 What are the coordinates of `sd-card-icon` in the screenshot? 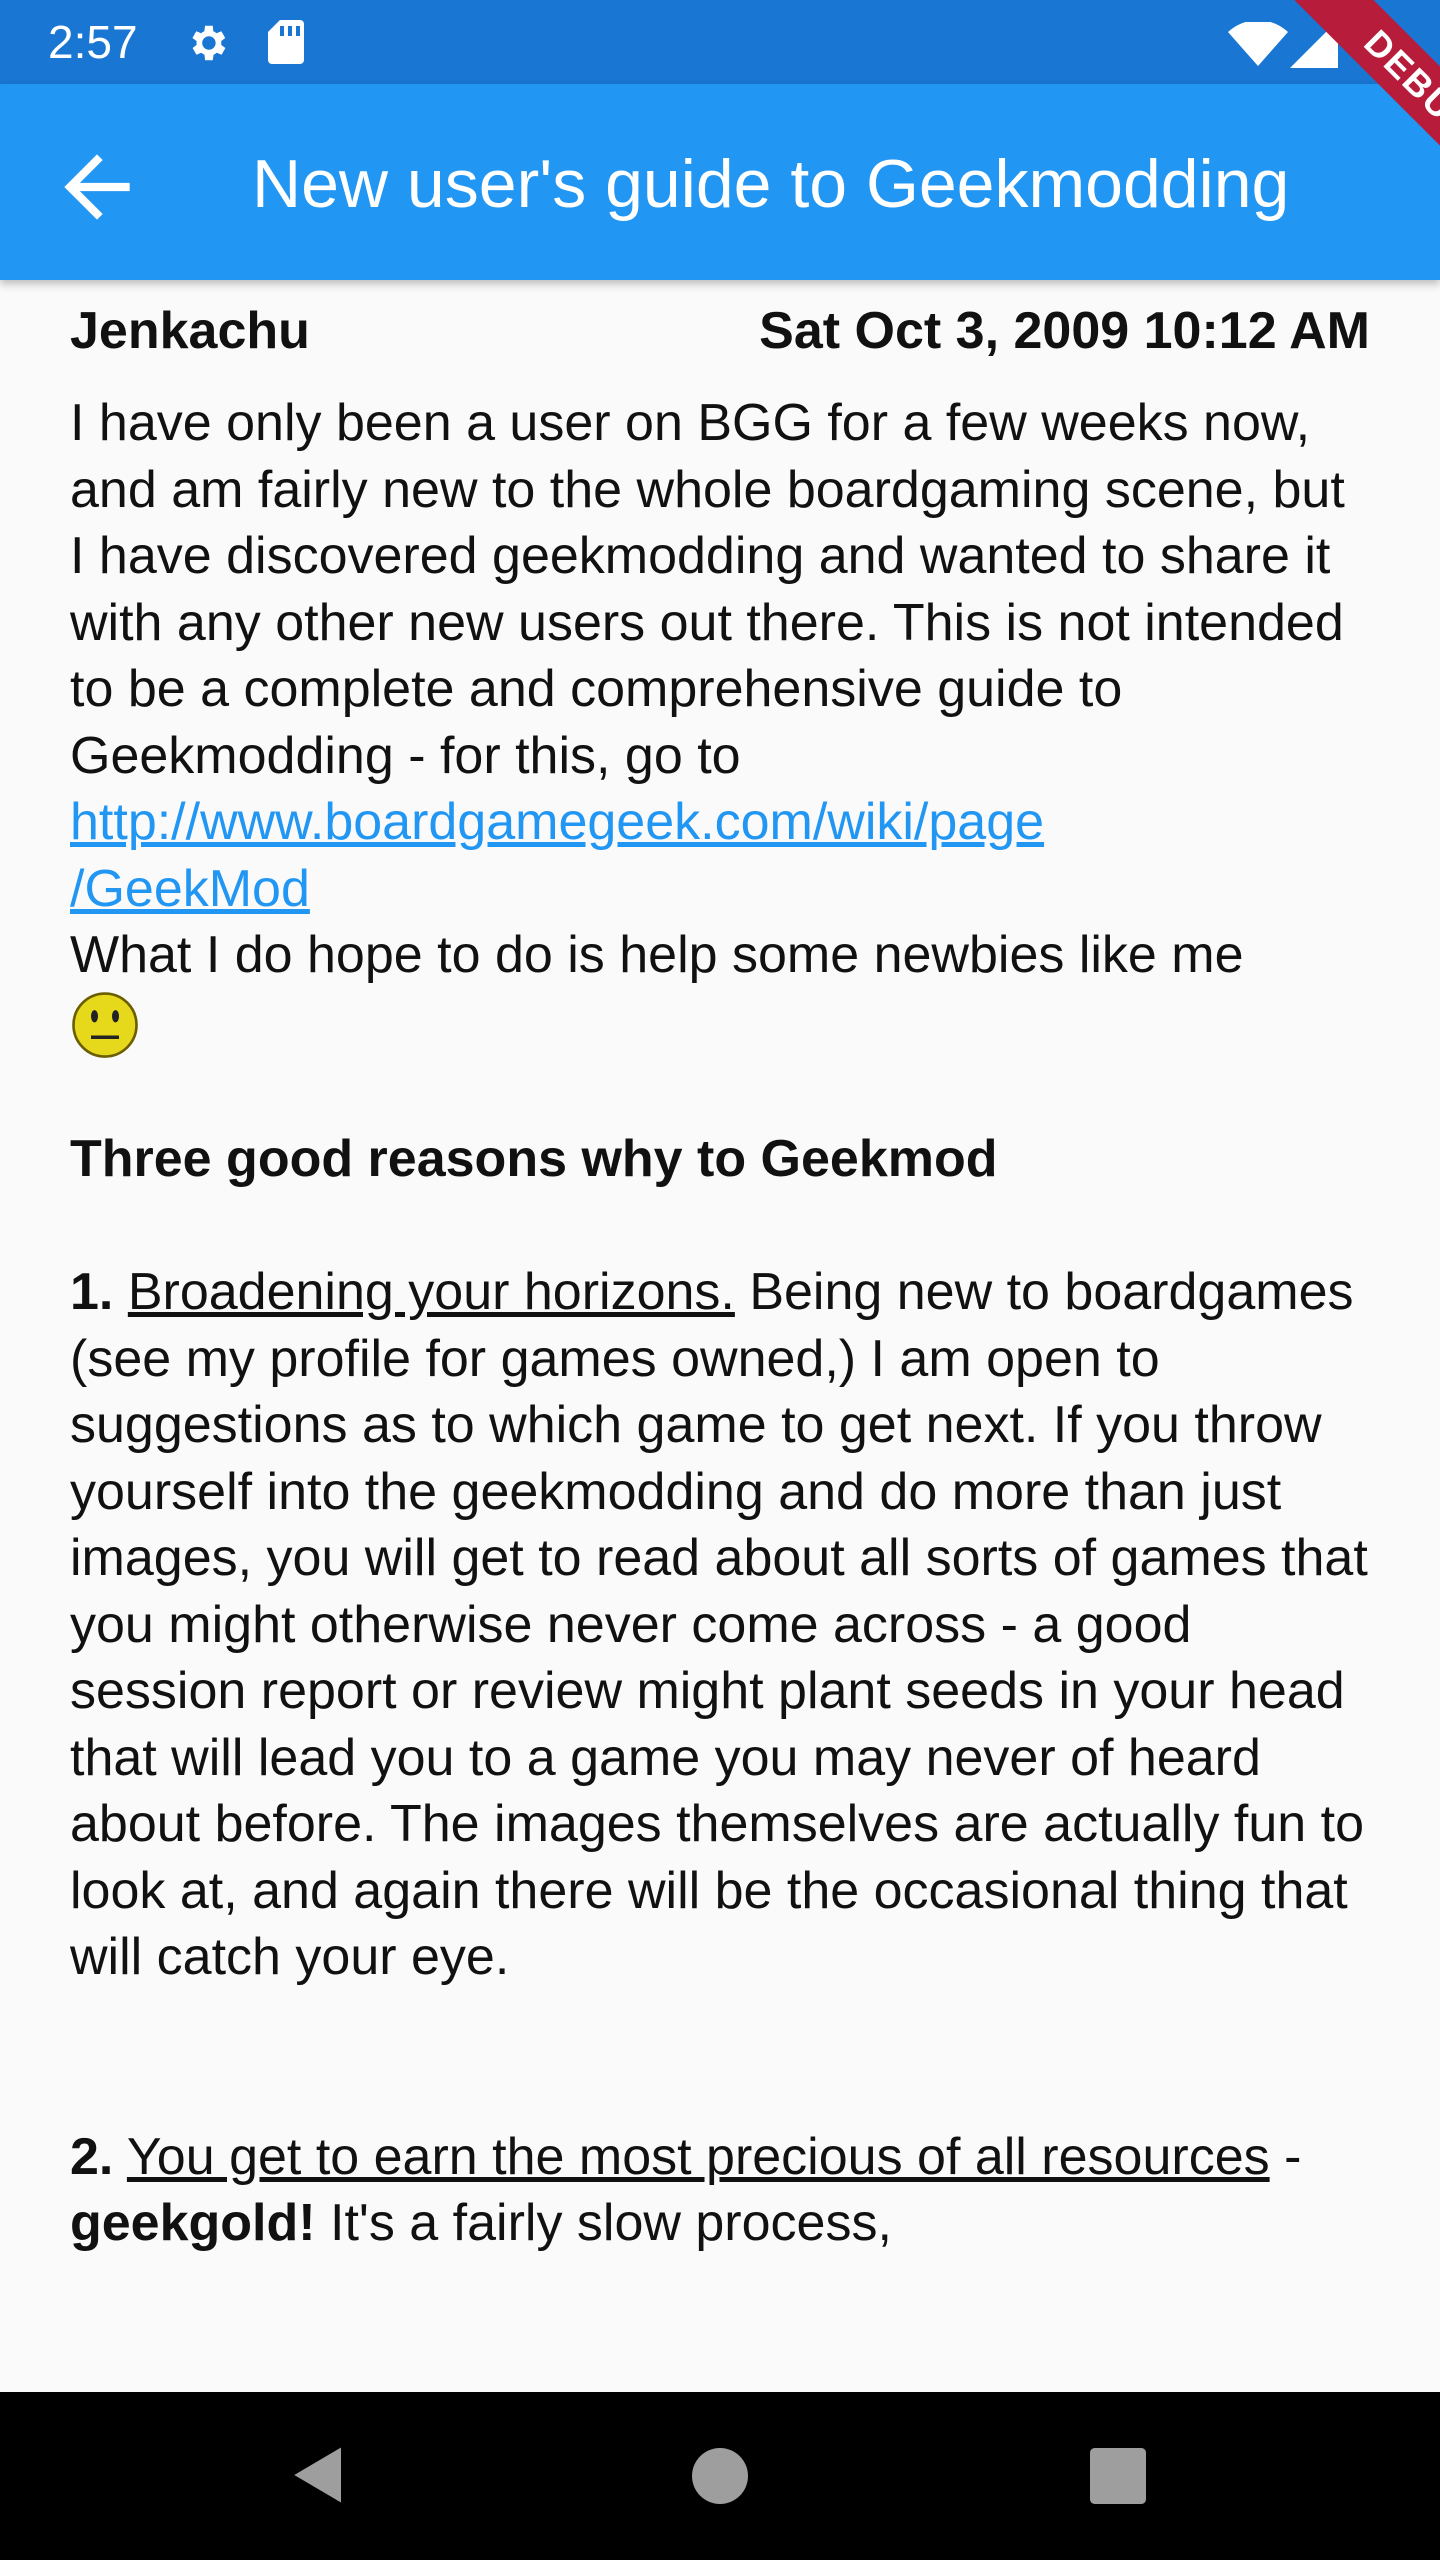 It's located at (286, 42).